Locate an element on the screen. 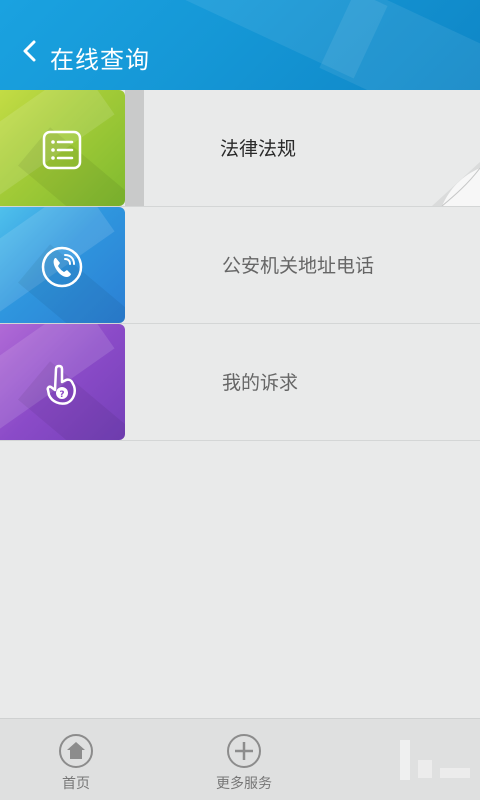 This screenshot has height=800, width=480. active-indicator is located at coordinates (134, 148).